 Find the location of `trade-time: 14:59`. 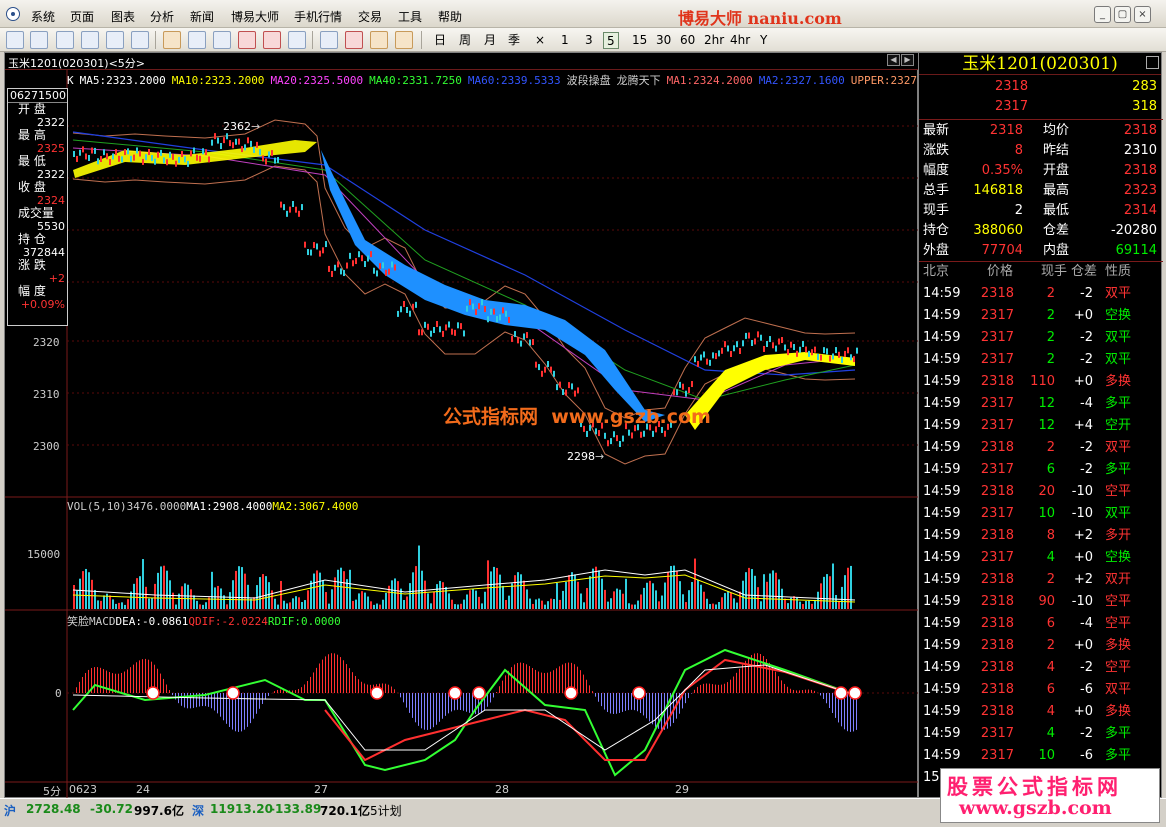

trade-time: 14:59 is located at coordinates (942, 469).